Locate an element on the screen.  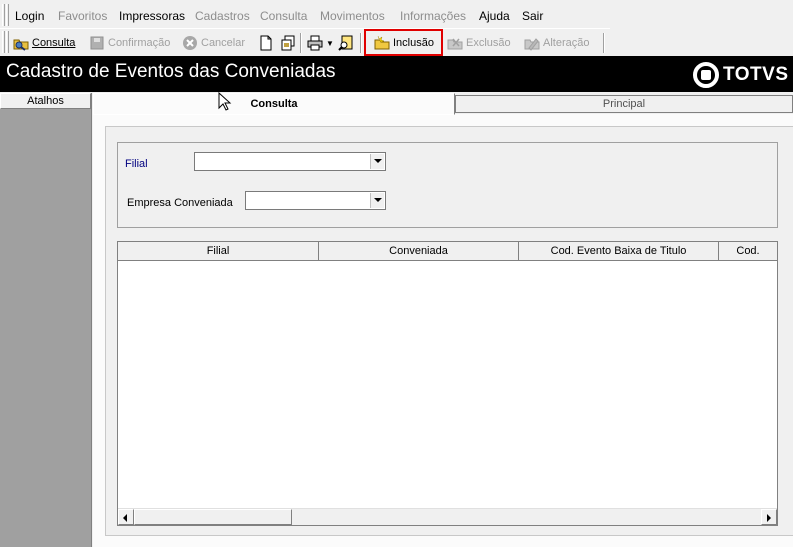
new-document-icon is located at coordinates (266, 43).